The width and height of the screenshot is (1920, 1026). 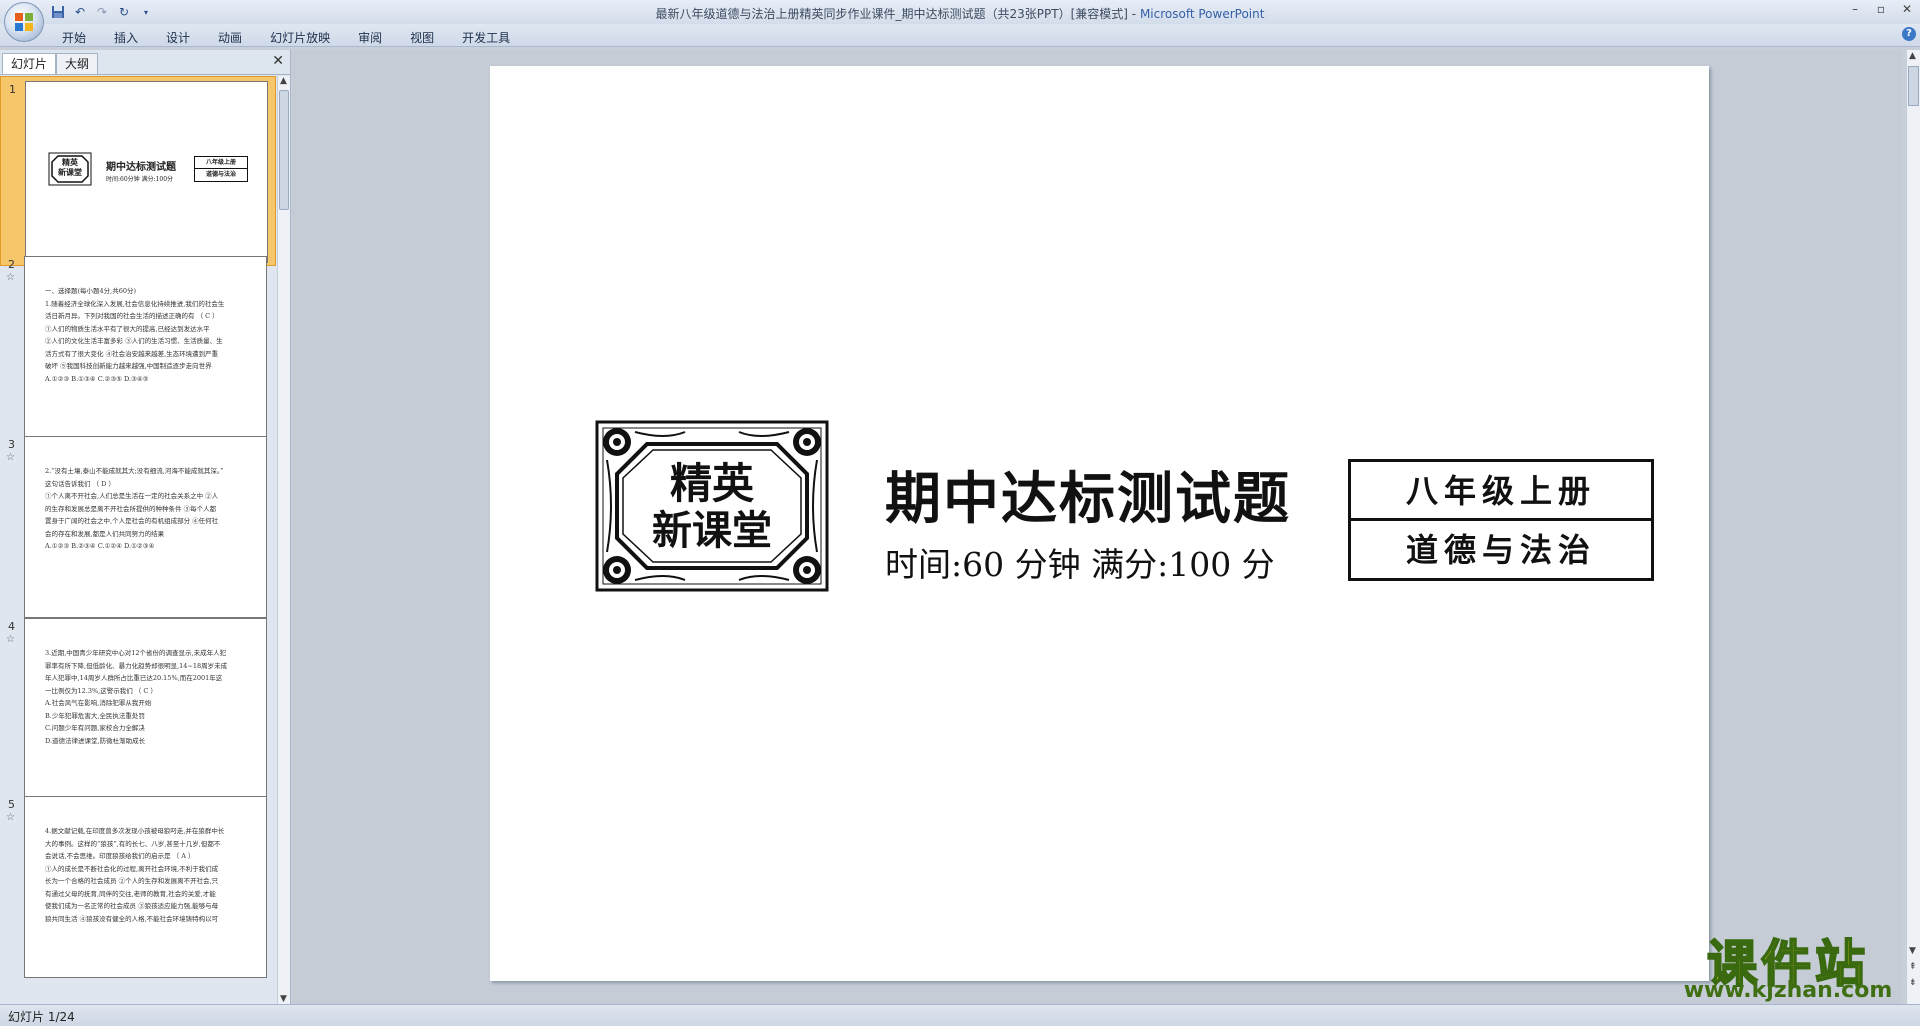 What do you see at coordinates (1788, 990) in the screenshot?
I see `watermark-url: www.kjzhan.com` at bounding box center [1788, 990].